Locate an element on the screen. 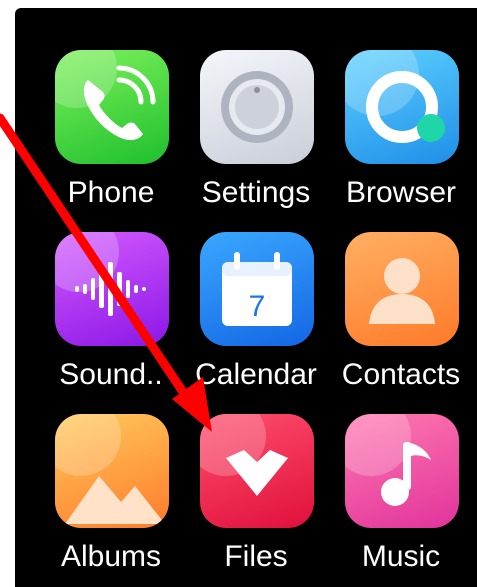 This screenshot has height=587, width=477. app-label-albums: Albums is located at coordinates (111, 556).